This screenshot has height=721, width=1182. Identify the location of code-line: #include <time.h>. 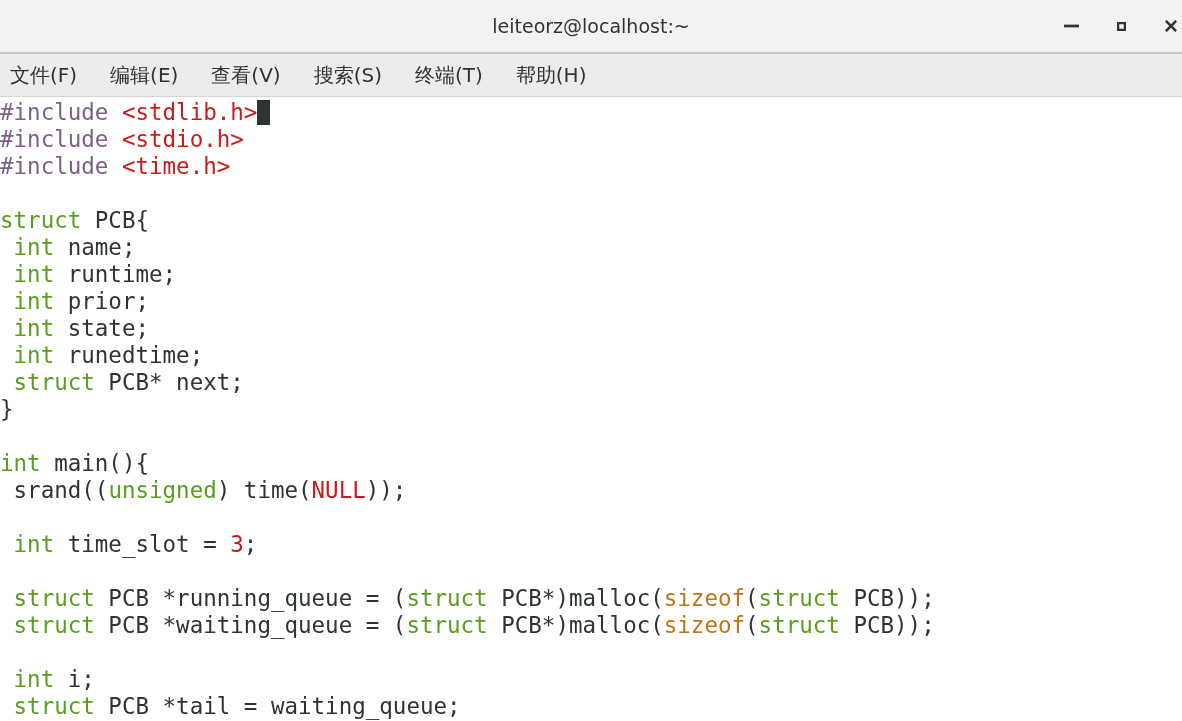
(115, 166).